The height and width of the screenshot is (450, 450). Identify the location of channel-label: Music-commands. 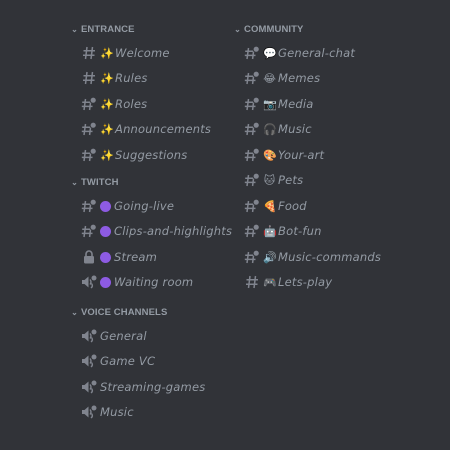
(330, 257).